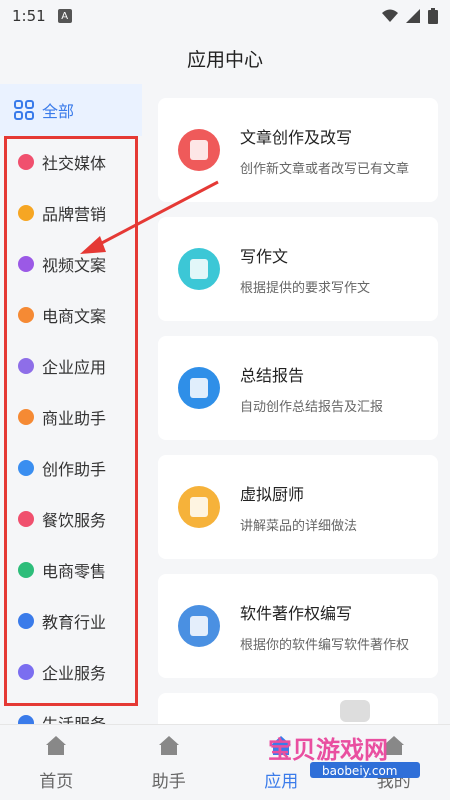  Describe the element at coordinates (26, 263) in the screenshot. I see `play-icon` at that location.